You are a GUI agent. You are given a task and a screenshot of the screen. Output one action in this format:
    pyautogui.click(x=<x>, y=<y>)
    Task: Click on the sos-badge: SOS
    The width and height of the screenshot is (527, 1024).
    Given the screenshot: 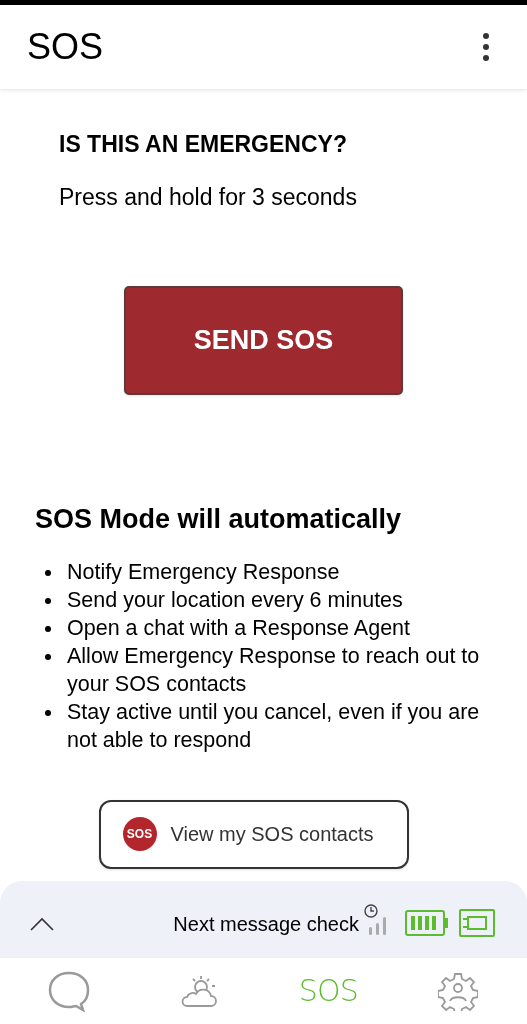 What is the action you would take?
    pyautogui.click(x=139, y=834)
    